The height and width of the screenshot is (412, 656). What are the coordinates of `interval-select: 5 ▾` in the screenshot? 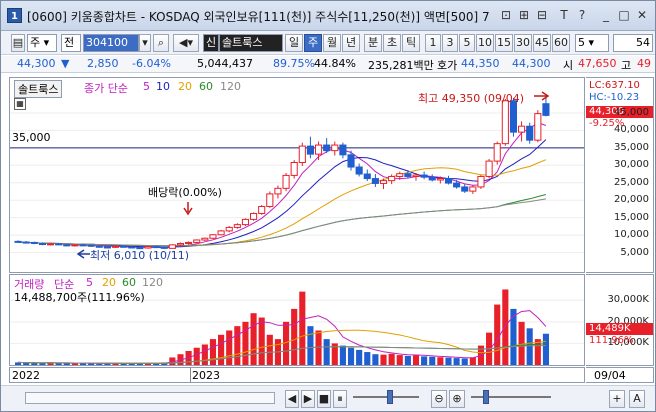 It's located at (592, 43).